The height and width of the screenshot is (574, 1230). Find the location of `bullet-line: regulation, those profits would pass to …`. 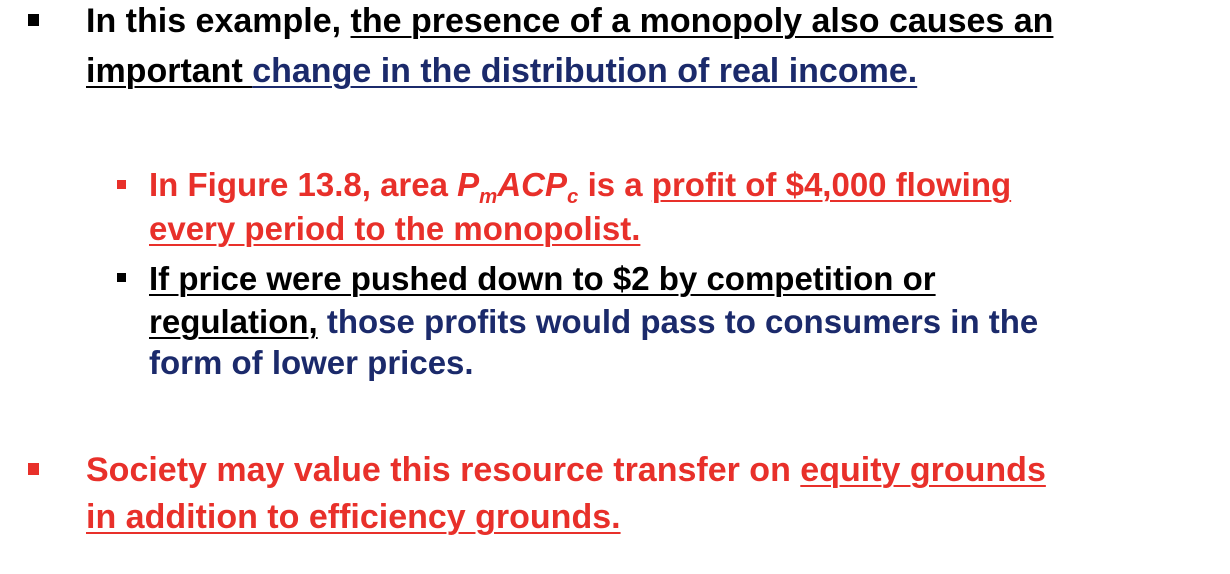

bullet-line: regulation, those profits would pass to … is located at coordinates (593, 321).